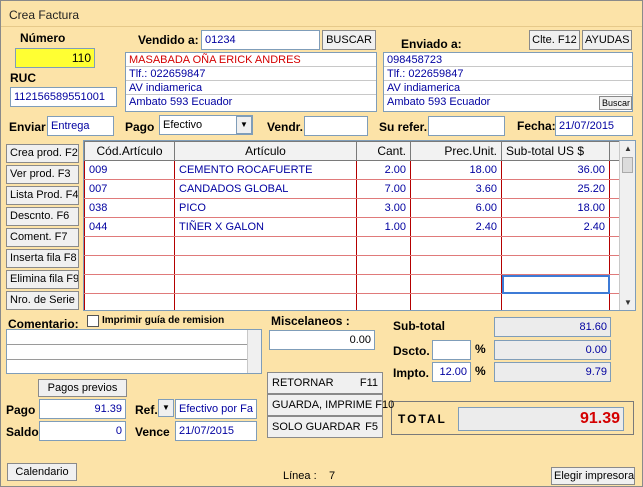 This screenshot has height=487, width=643. I want to click on elegir-impresora-button: Elegir impresora, so click(593, 476).